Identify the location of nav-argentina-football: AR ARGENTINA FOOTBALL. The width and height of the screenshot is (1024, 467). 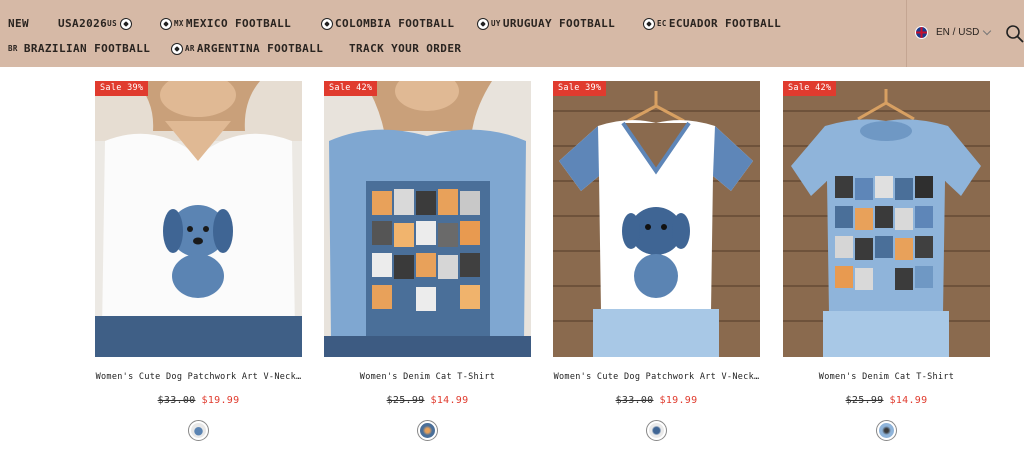
(247, 48).